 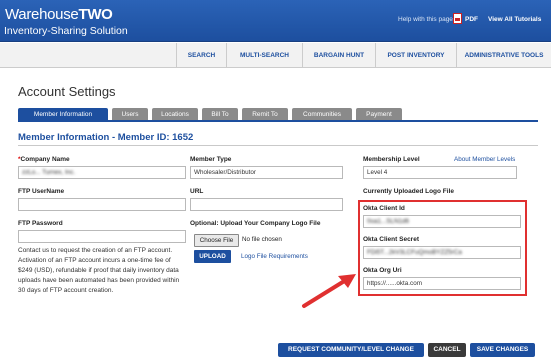 What do you see at coordinates (440, 172) in the screenshot?
I see `membership-level-field: Level 4` at bounding box center [440, 172].